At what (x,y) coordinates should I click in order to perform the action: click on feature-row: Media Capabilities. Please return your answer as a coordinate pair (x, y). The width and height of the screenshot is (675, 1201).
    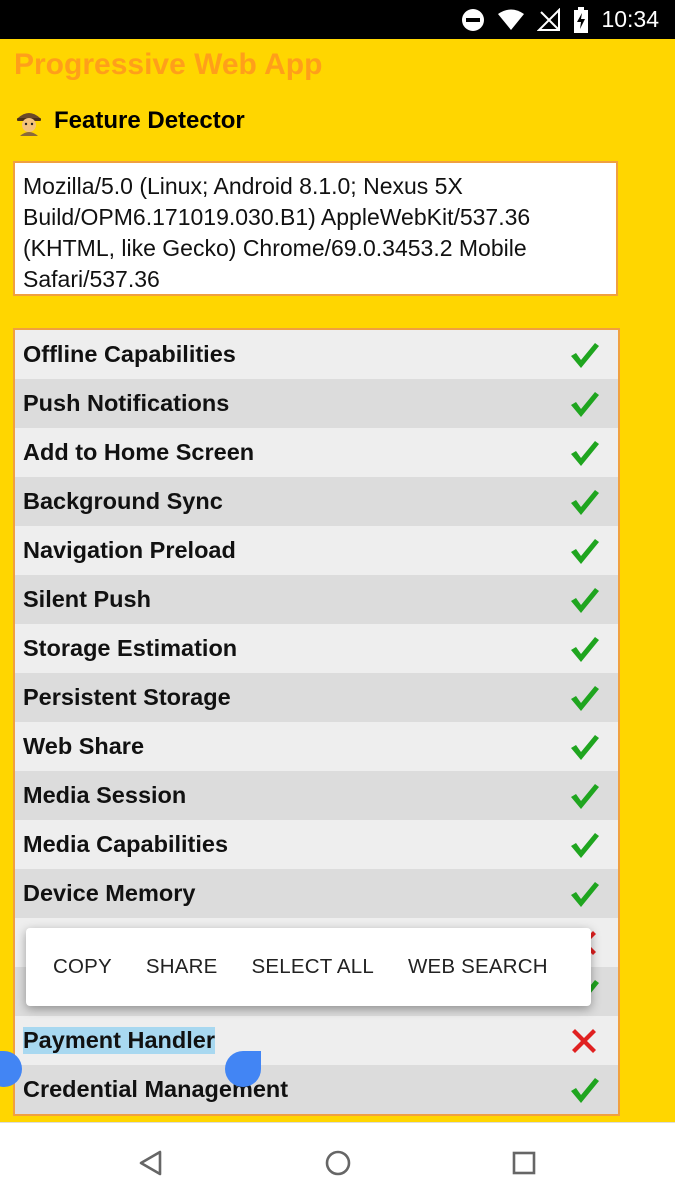
    Looking at the image, I should click on (316, 844).